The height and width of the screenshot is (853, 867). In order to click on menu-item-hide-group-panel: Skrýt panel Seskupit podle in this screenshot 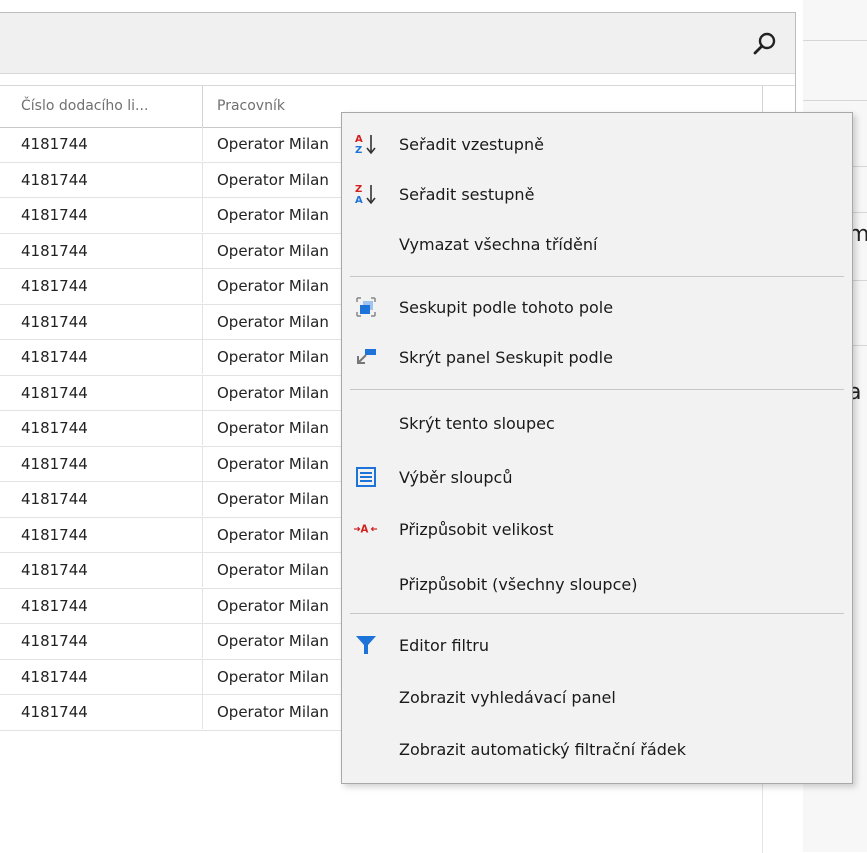, I will do `click(597, 358)`.